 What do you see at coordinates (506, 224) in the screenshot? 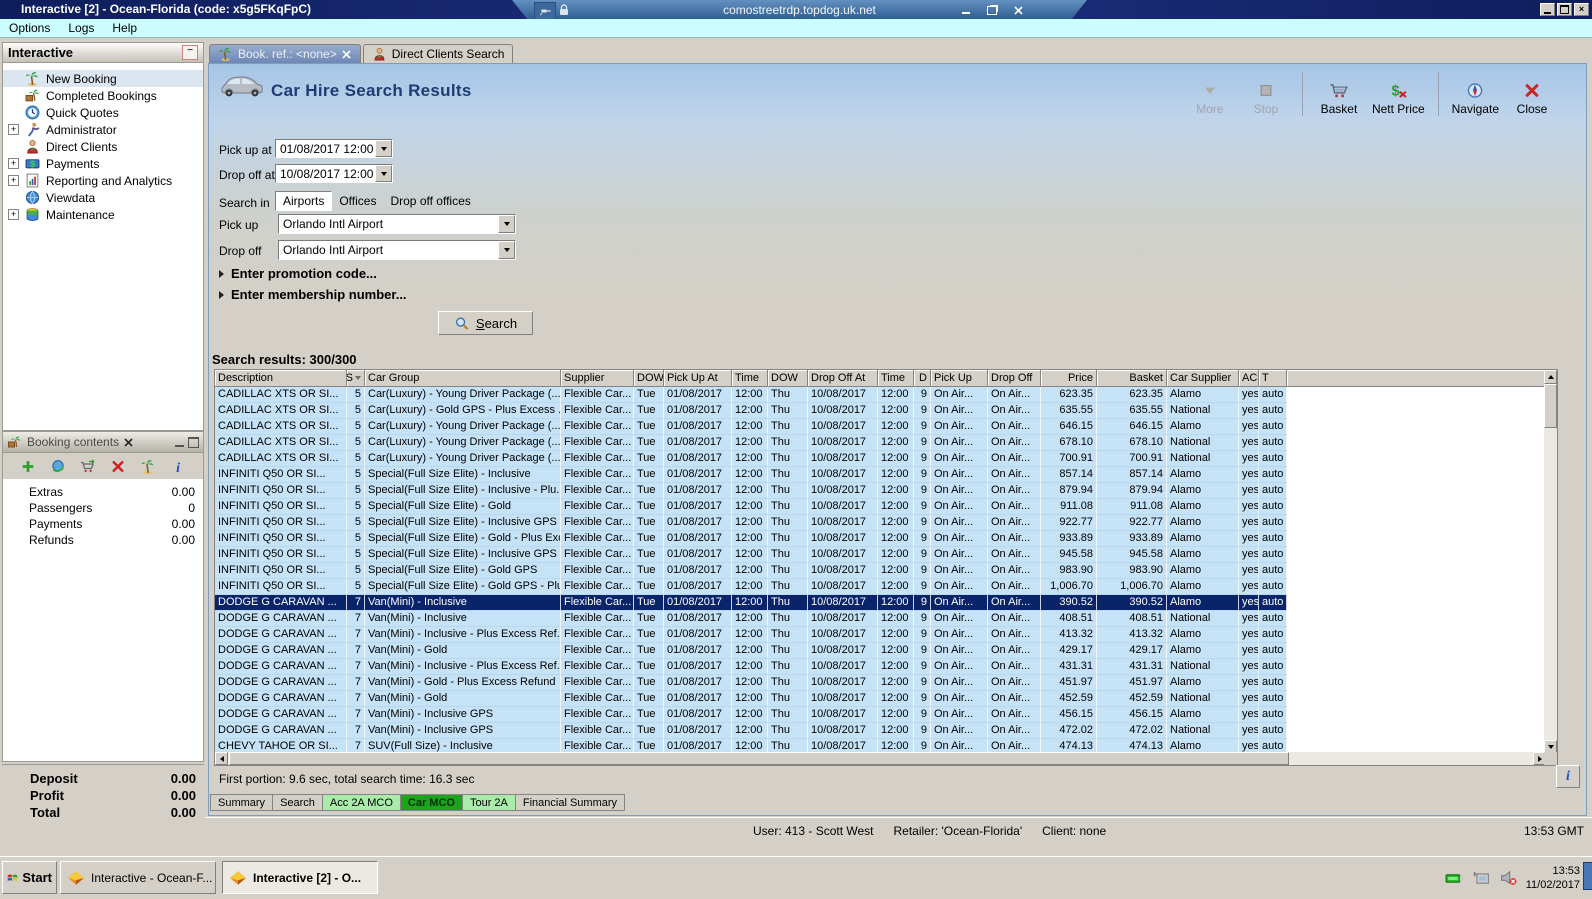
I see `pickup-dropdown-button` at bounding box center [506, 224].